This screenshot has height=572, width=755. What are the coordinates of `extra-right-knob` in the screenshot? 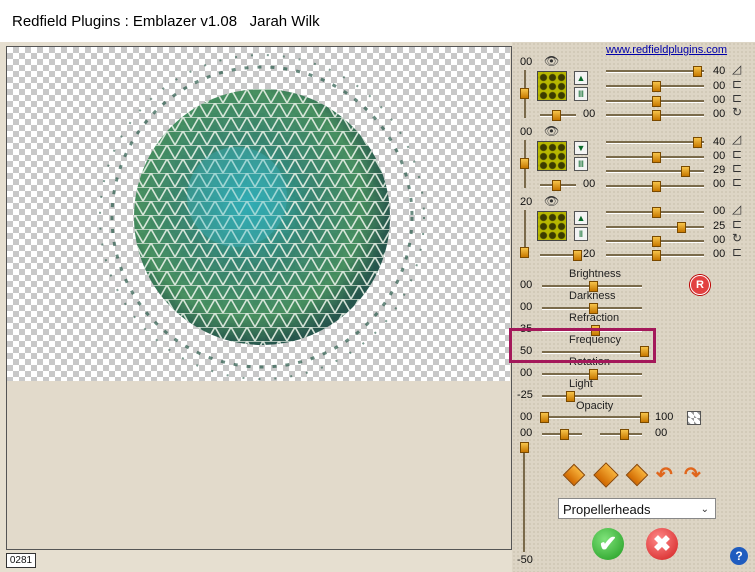 It's located at (624, 434).